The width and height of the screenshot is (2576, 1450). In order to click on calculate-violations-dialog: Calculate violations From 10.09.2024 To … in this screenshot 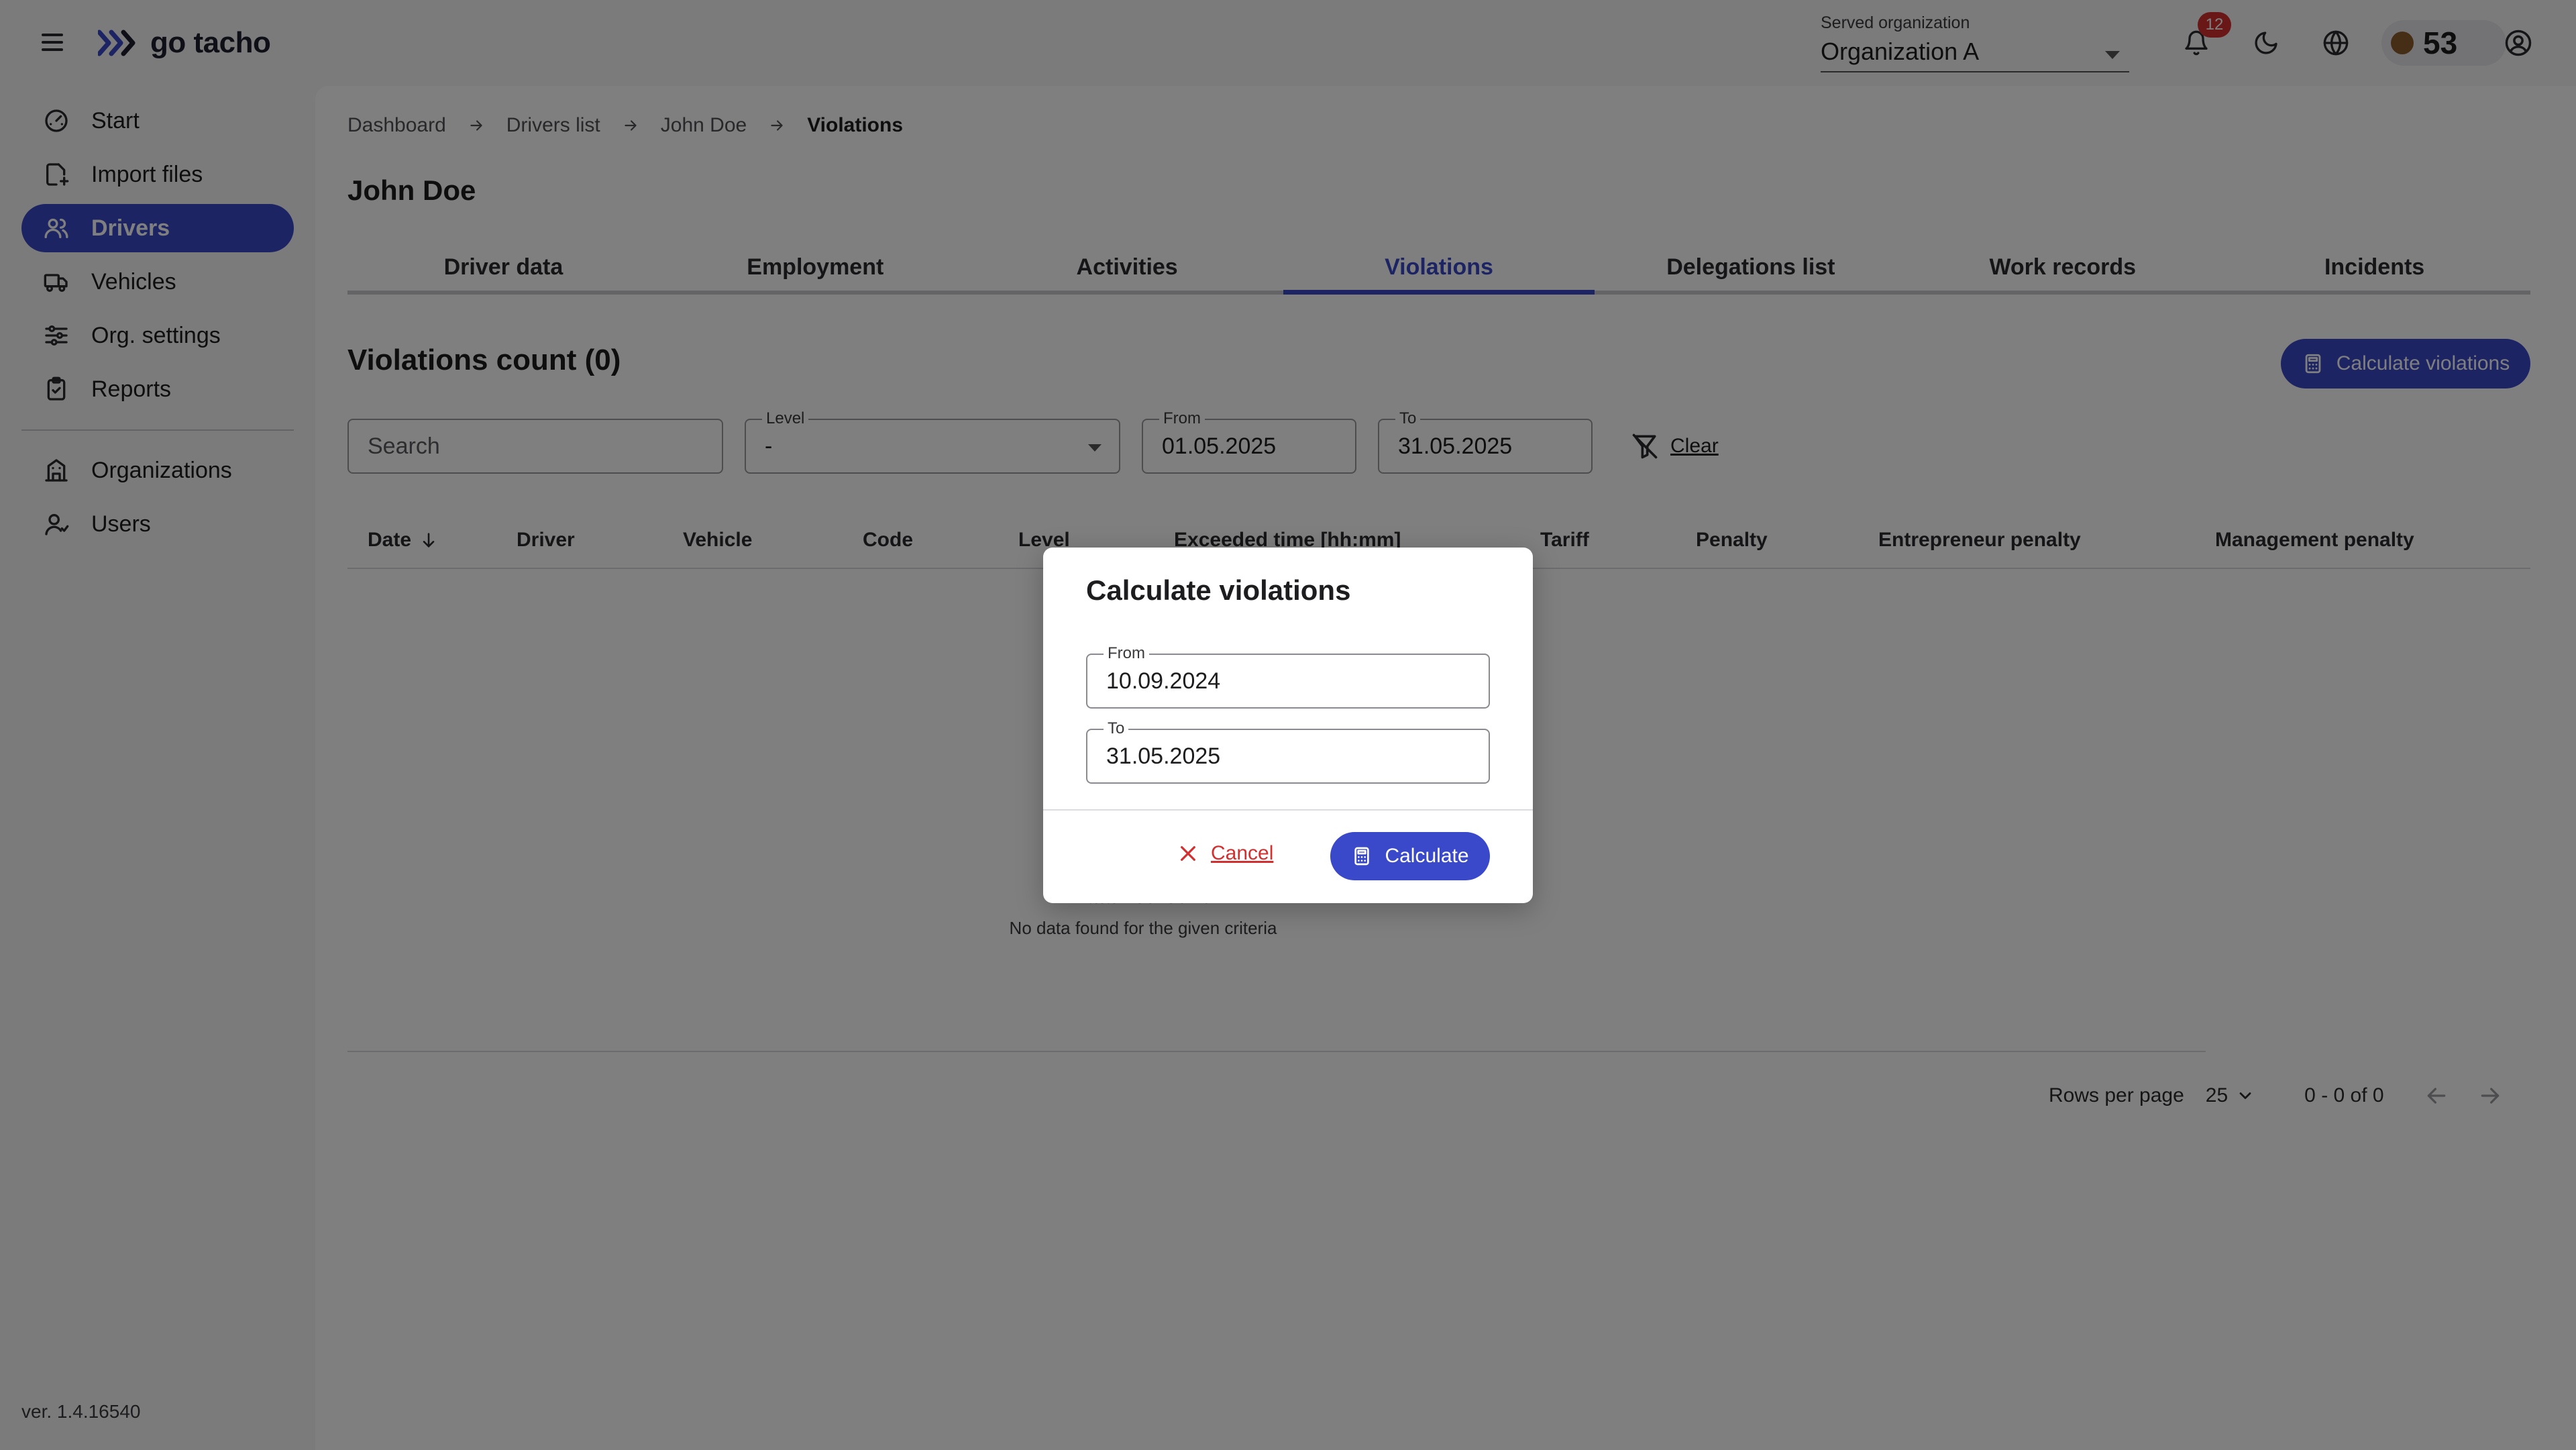, I will do `click(1288, 725)`.